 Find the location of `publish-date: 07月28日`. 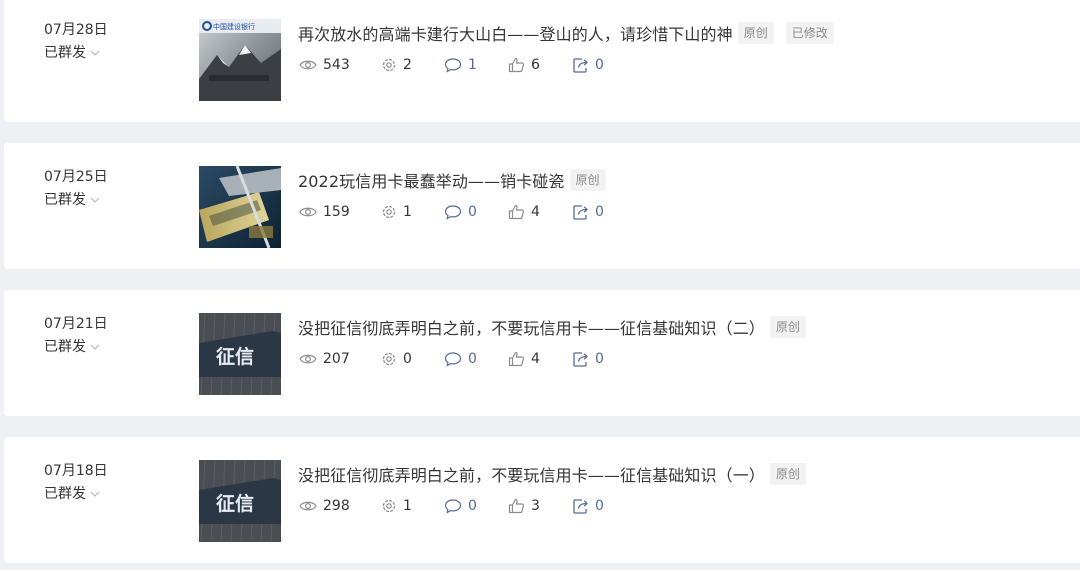

publish-date: 07月28日 is located at coordinates (76, 30).